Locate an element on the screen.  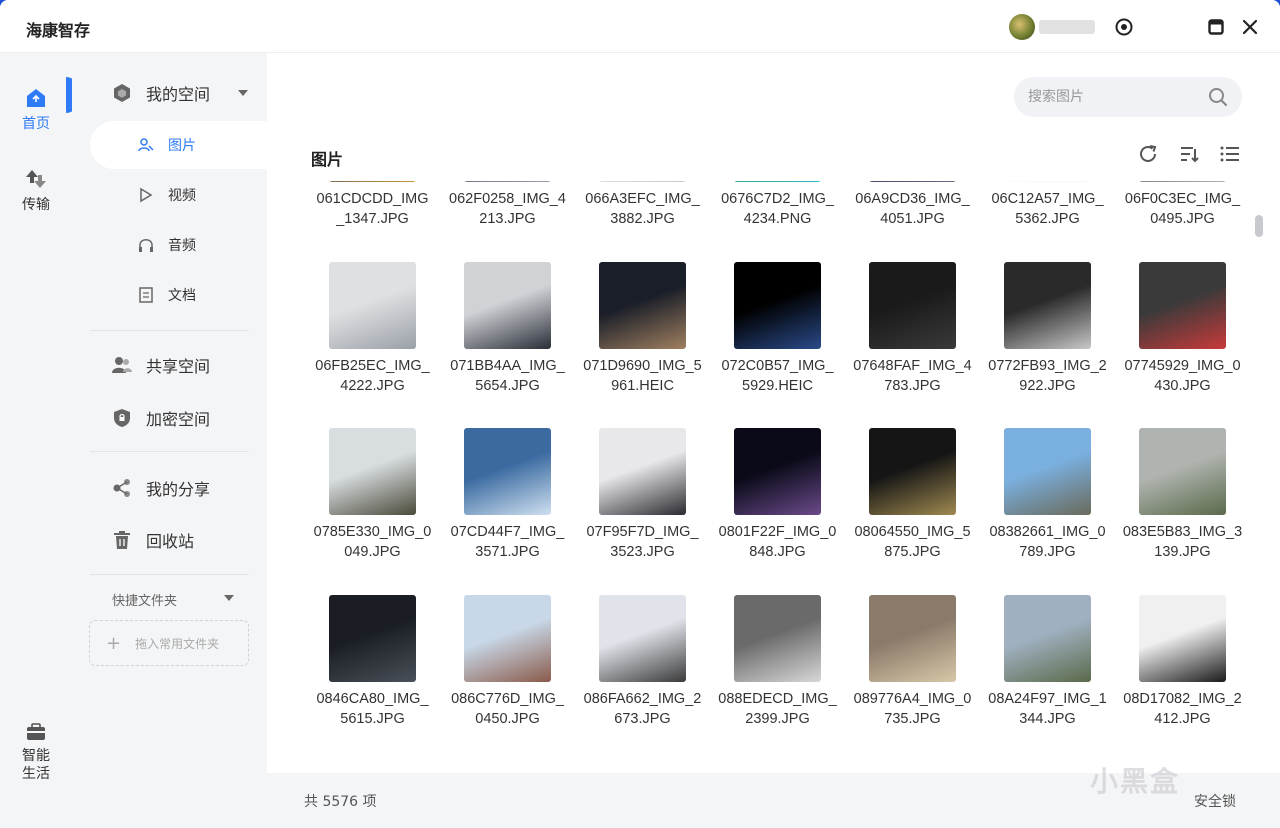
nav-my-space: 我的空间 is located at coordinates (180, 93).